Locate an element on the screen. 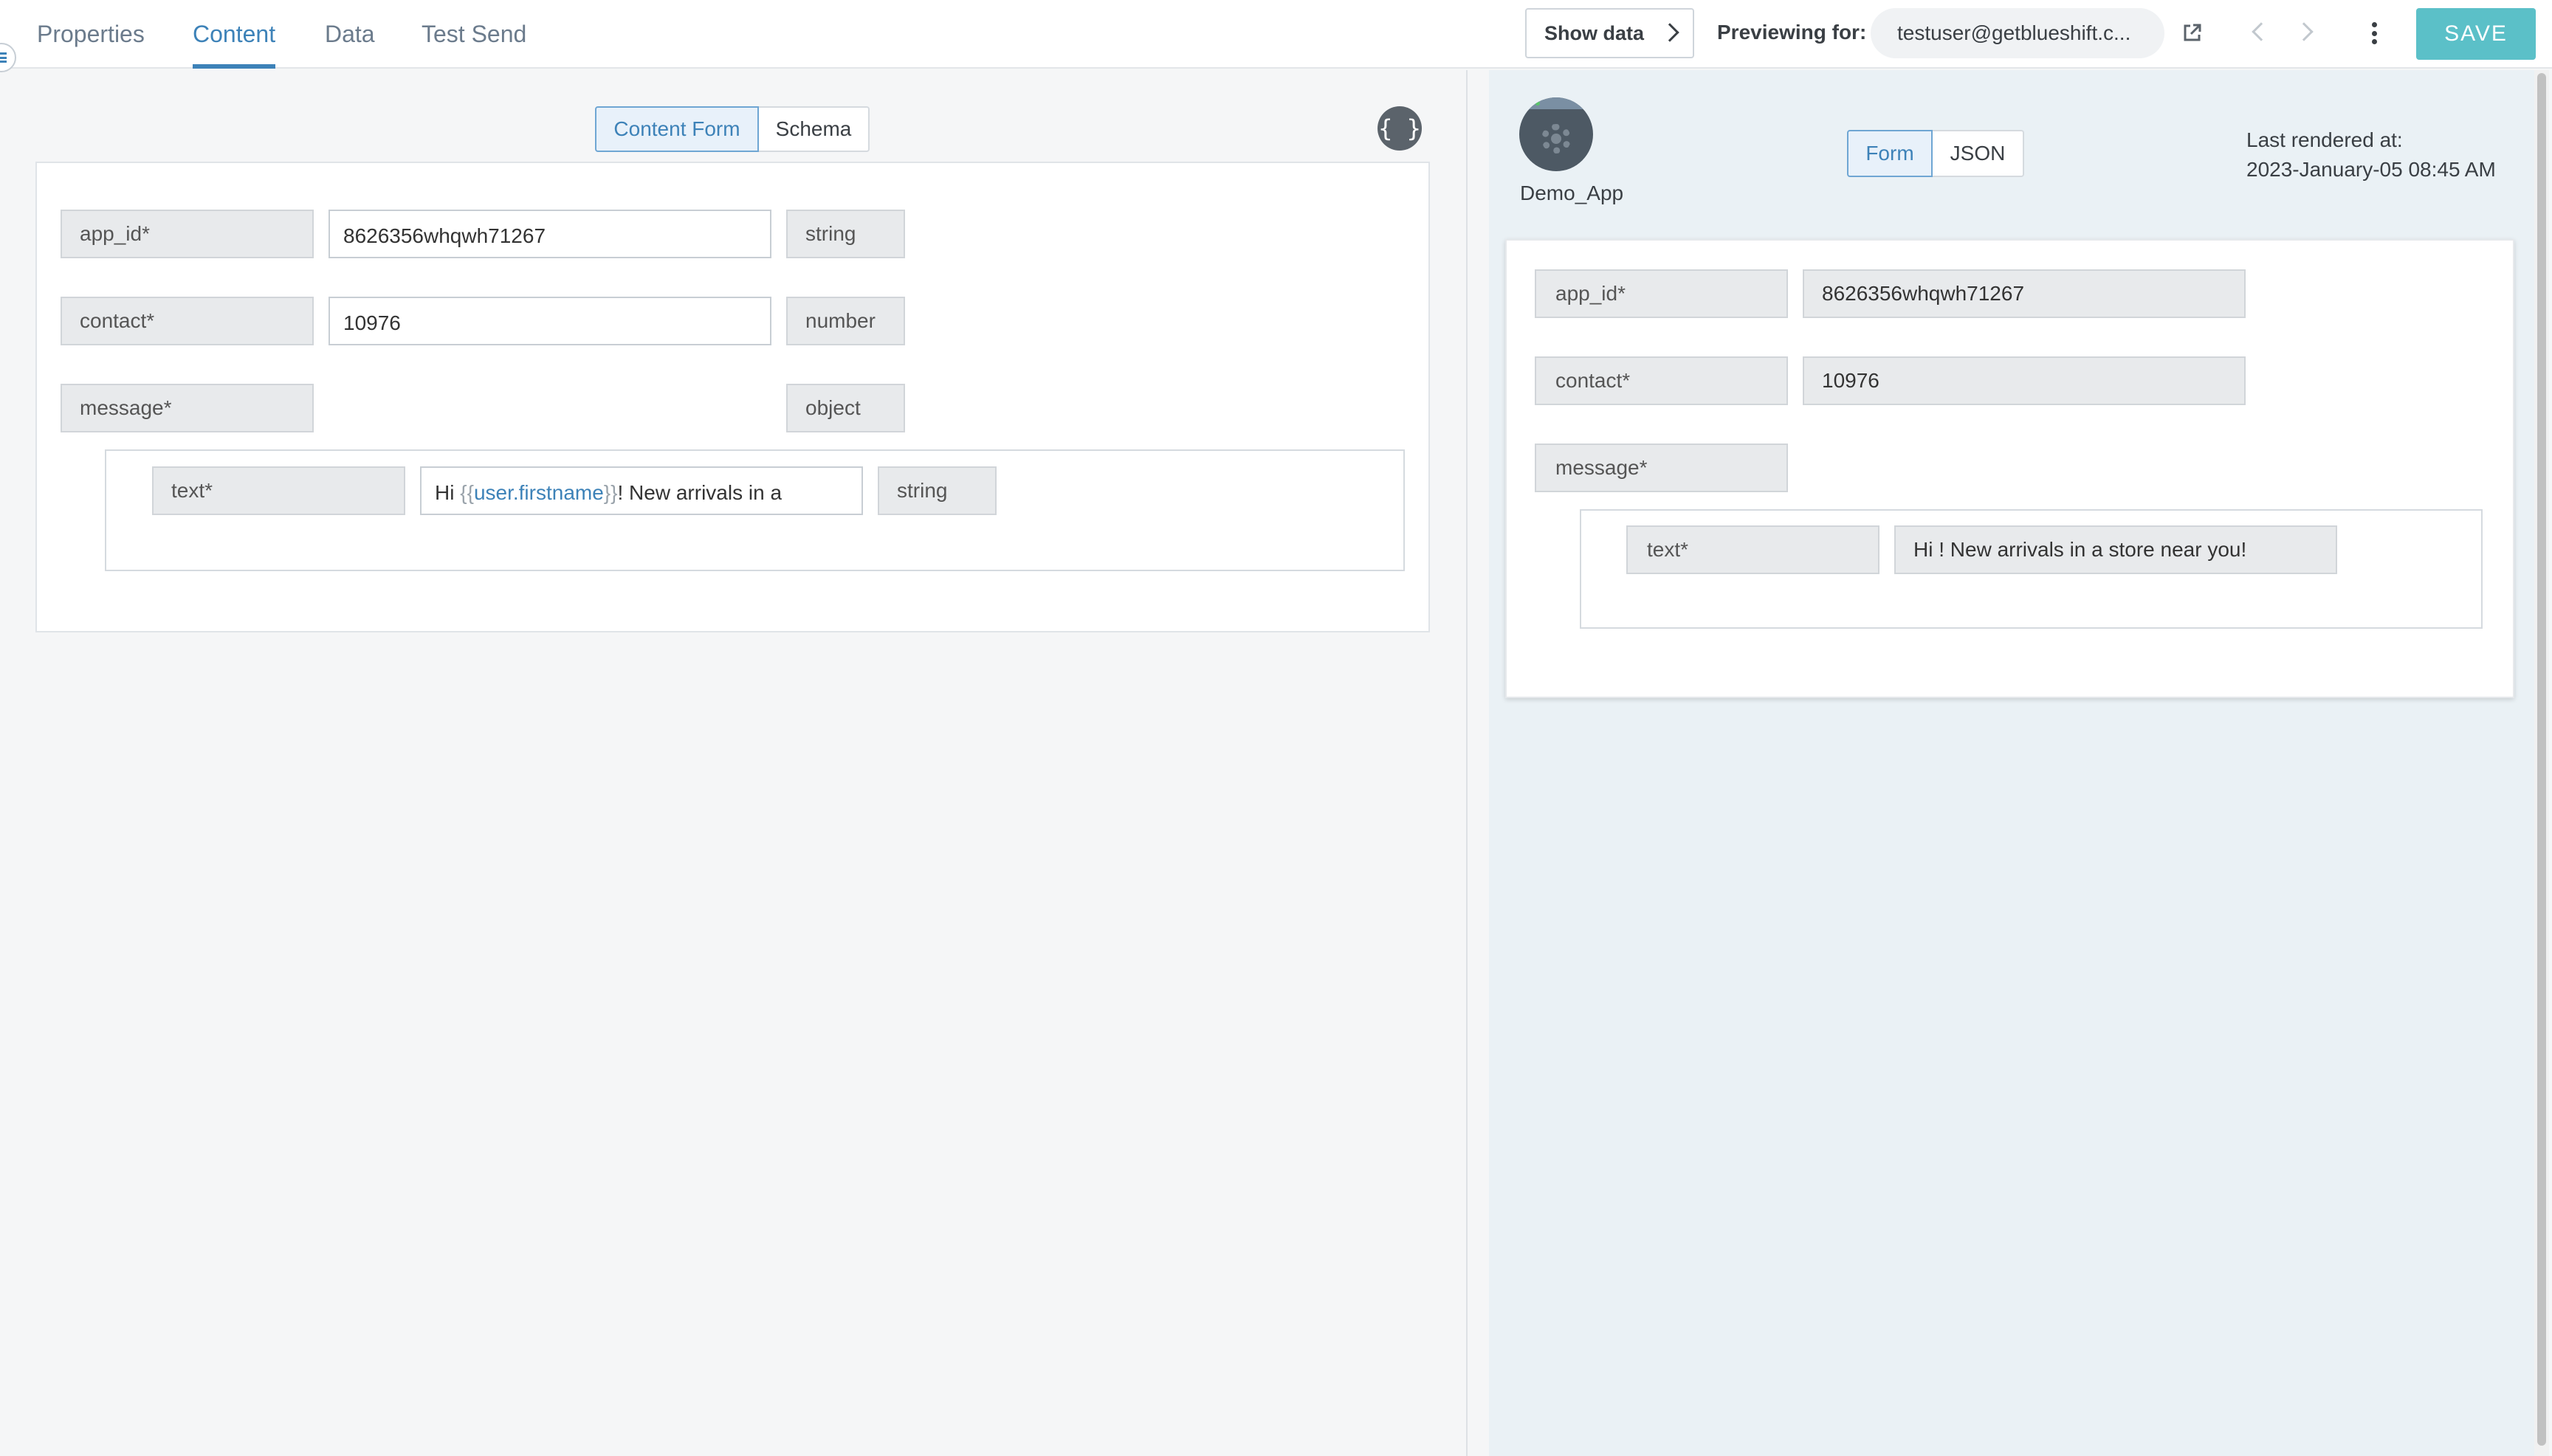 This screenshot has height=1456, width=2552. template-variable: user.firstname is located at coordinates (538, 492).